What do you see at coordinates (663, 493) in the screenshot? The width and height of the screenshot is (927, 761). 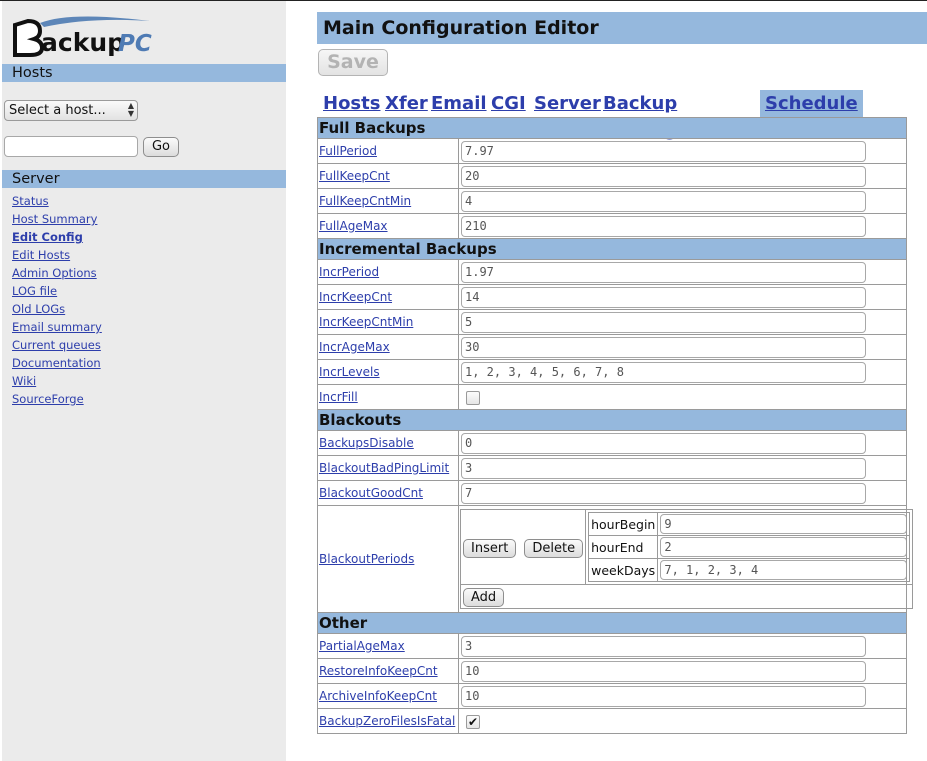 I see `config-value-input: 7` at bounding box center [663, 493].